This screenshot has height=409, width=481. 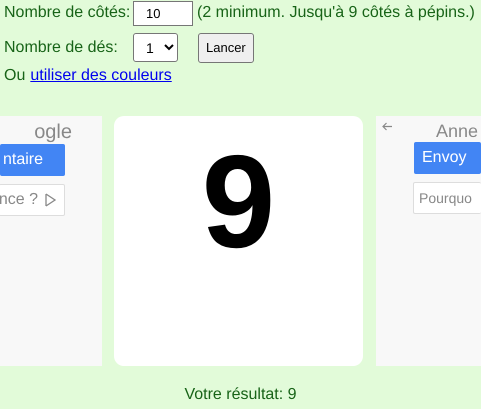 What do you see at coordinates (163, 13) in the screenshot?
I see `sides-input: 10` at bounding box center [163, 13].